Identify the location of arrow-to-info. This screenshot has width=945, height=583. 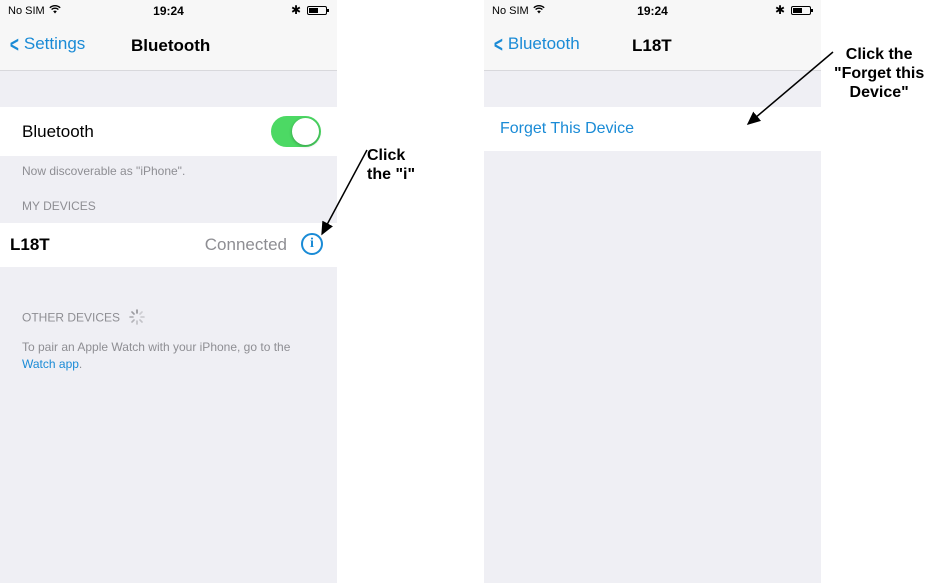
(344, 192).